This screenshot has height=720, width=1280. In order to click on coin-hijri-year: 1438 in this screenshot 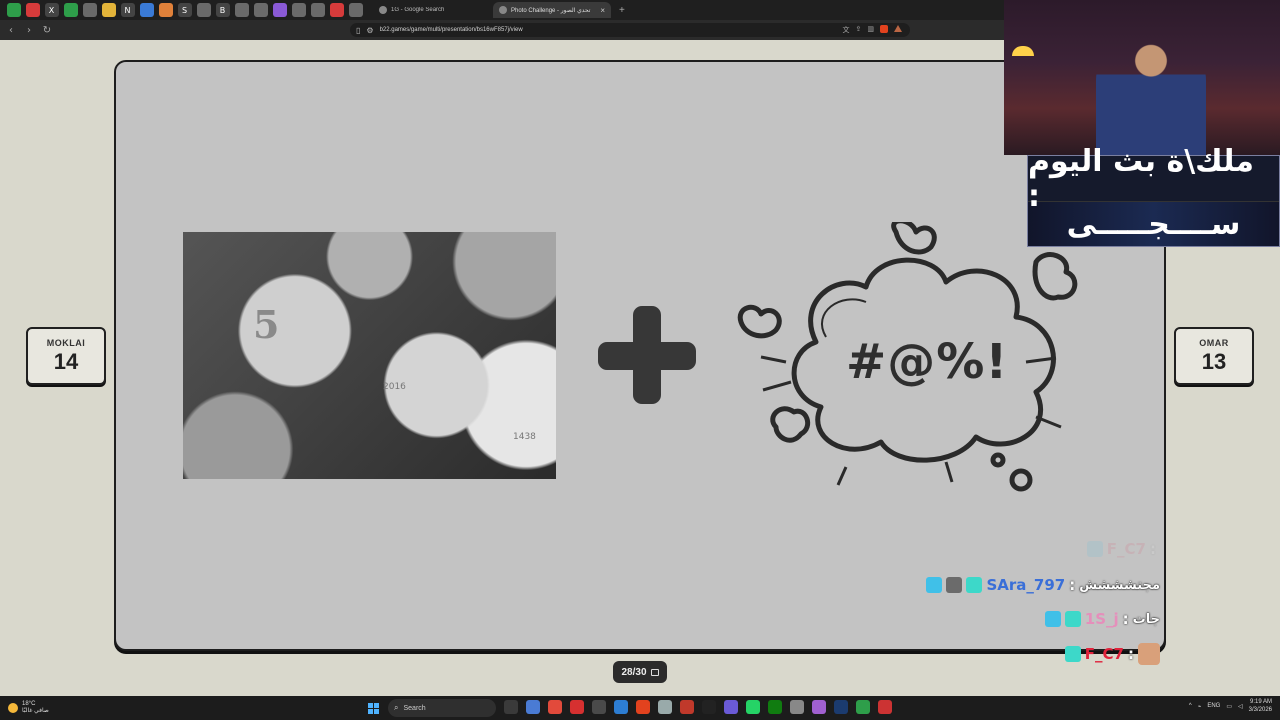, I will do `click(524, 437)`.